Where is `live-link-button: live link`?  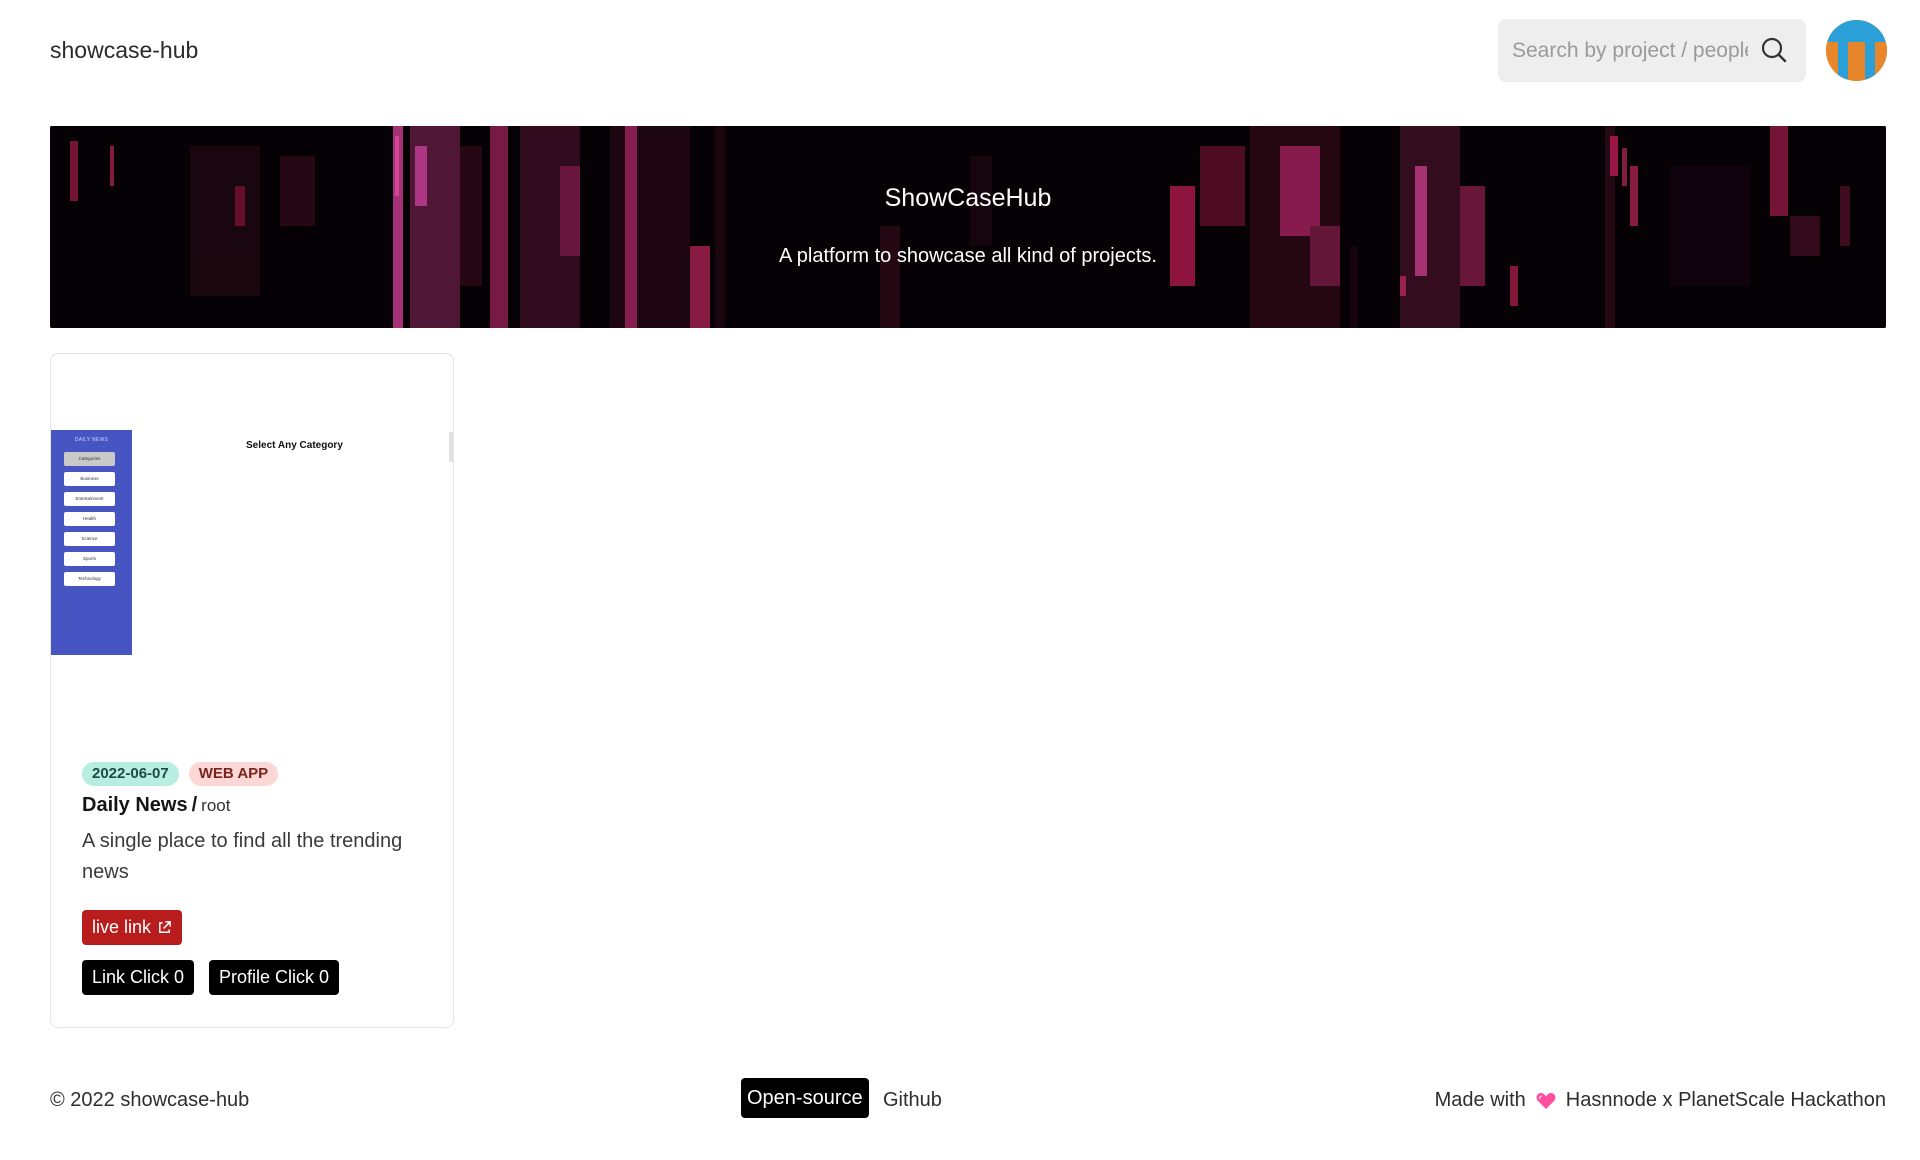
live-link-button: live link is located at coordinates (132, 927).